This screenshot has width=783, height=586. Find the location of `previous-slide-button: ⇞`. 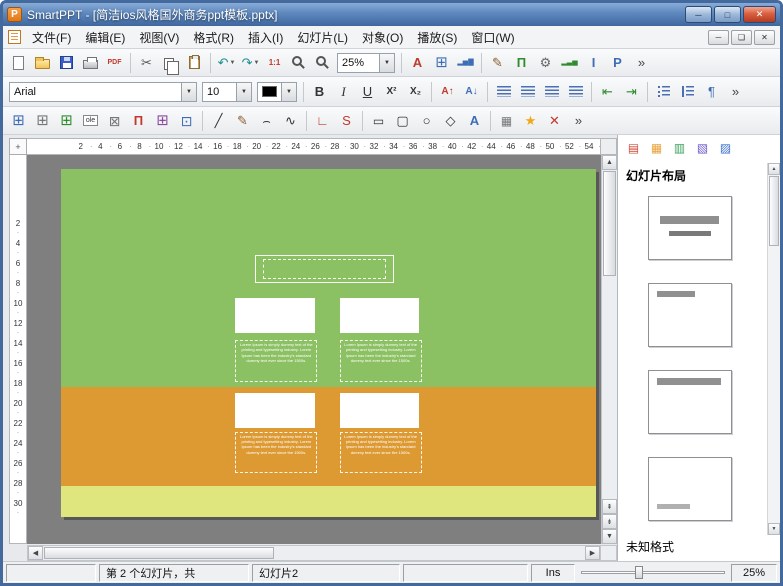

previous-slide-button: ⇞ is located at coordinates (609, 506).